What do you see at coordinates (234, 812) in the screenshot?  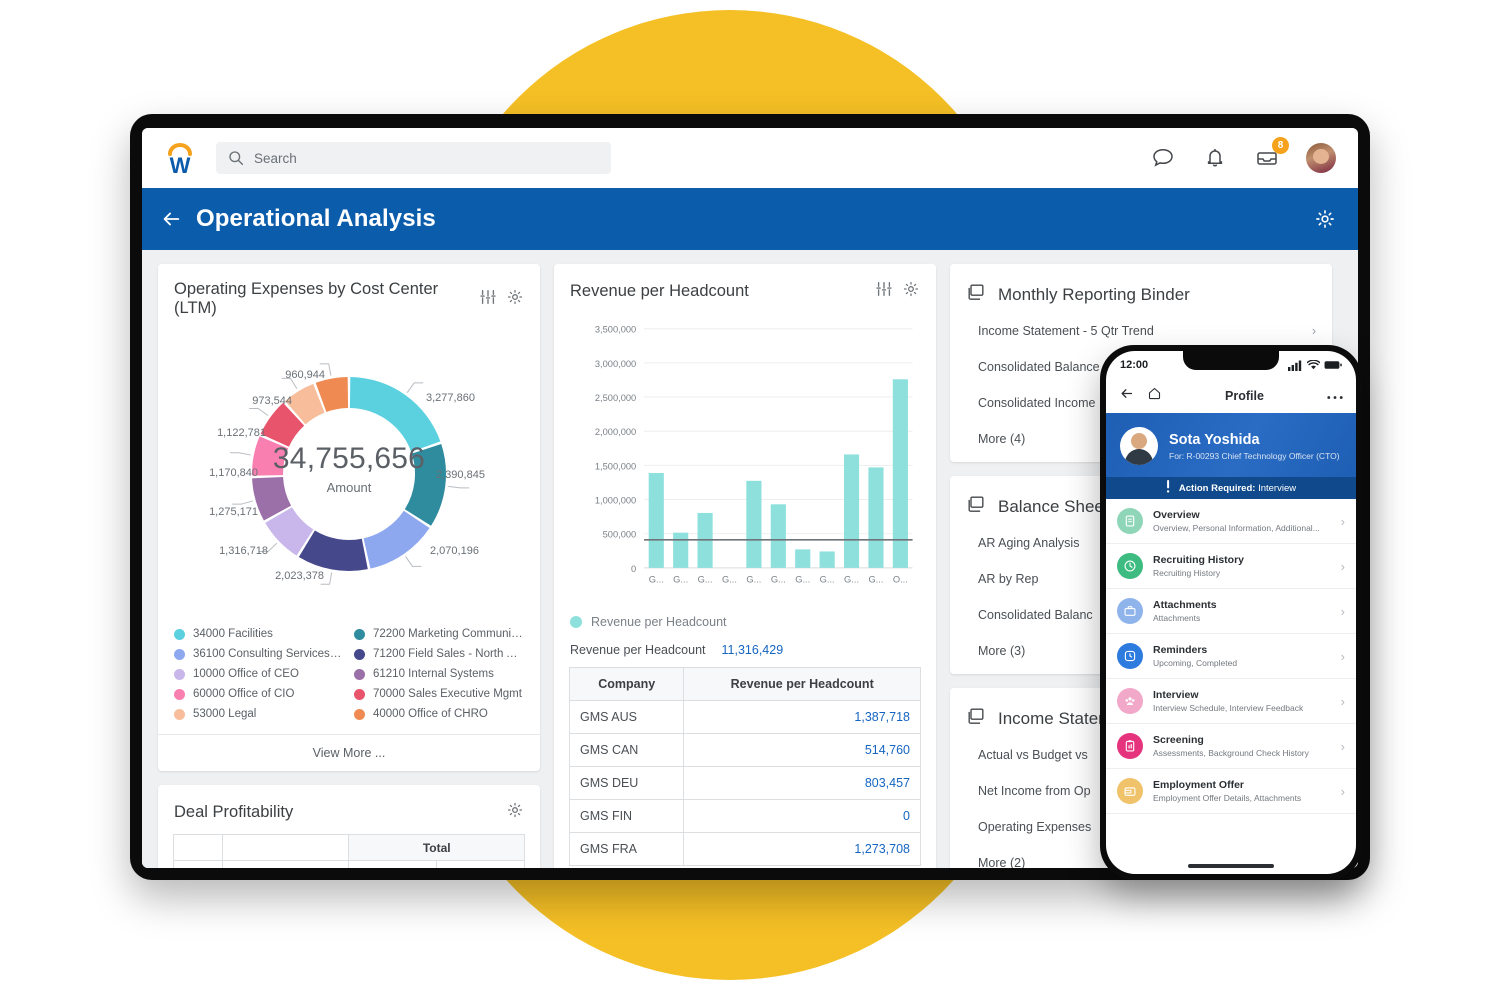 I see `card-title: Deal Profitability` at bounding box center [234, 812].